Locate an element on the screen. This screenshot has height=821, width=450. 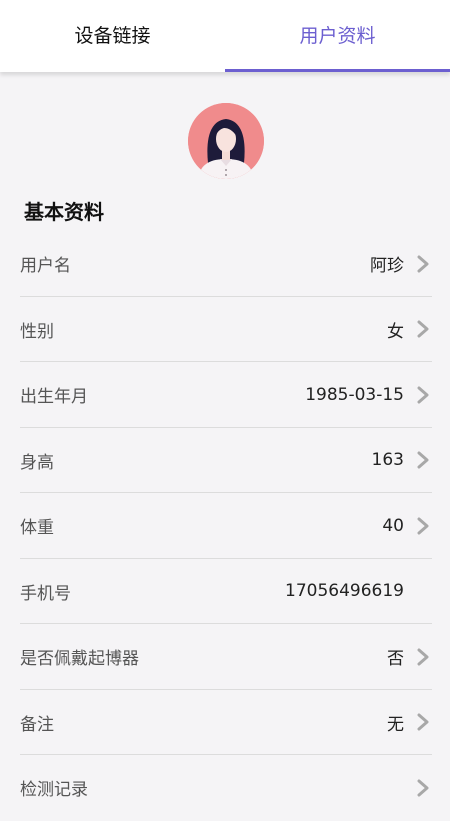
tab-active-indicator is located at coordinates (337, 70).